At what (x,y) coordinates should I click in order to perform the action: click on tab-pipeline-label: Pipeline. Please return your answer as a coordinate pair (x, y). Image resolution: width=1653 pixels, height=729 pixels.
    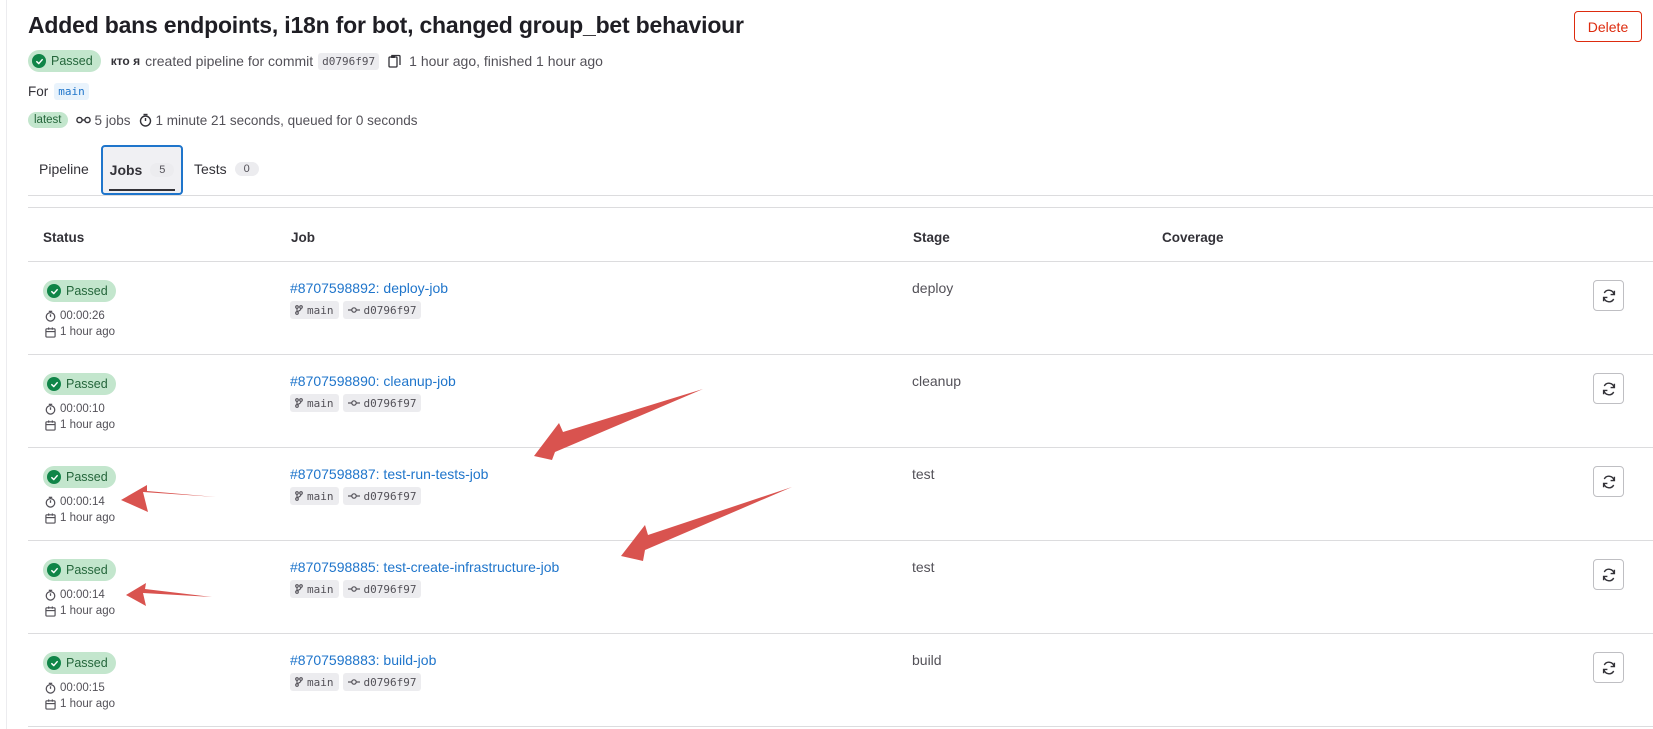
    Looking at the image, I should click on (64, 169).